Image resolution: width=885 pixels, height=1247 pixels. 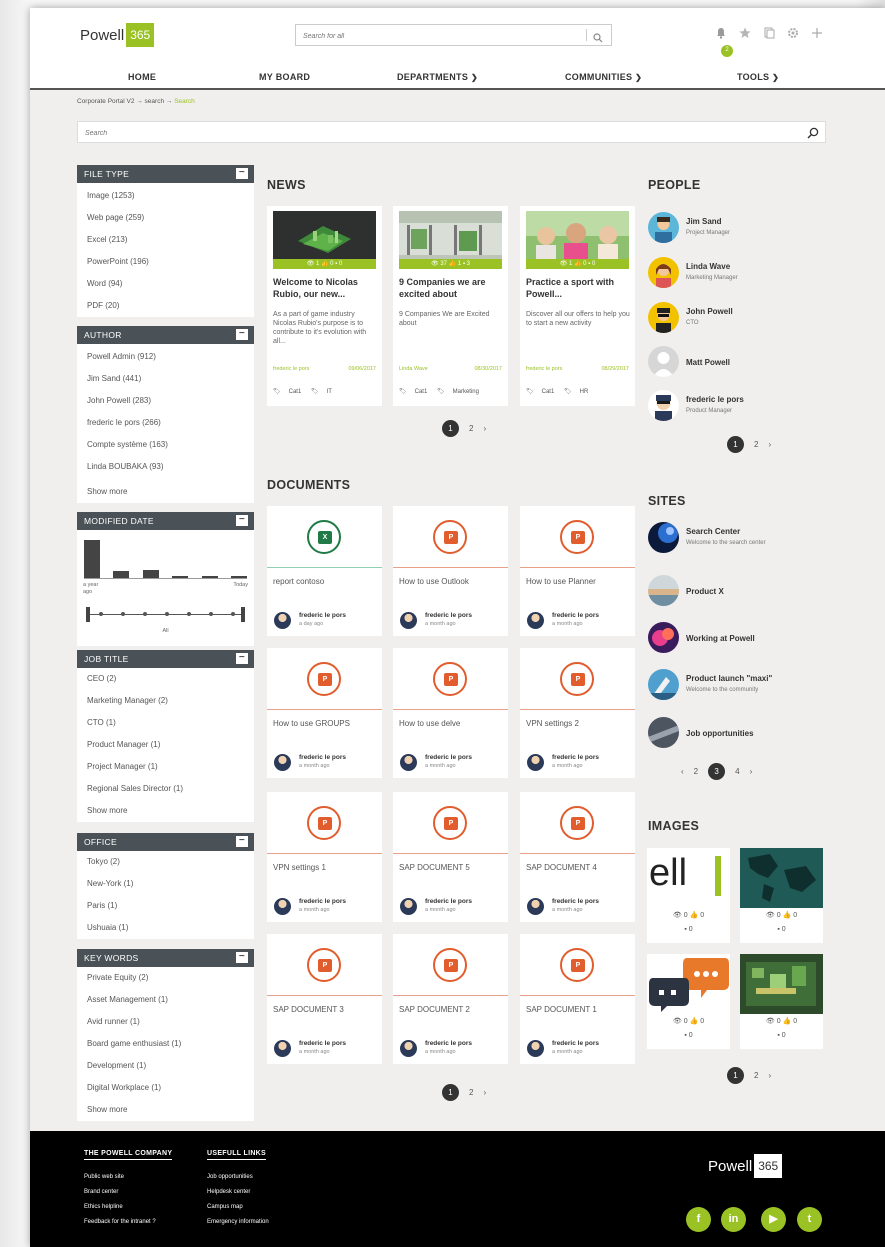 What do you see at coordinates (238, 1222) in the screenshot?
I see `footer-link: Emergency information` at bounding box center [238, 1222].